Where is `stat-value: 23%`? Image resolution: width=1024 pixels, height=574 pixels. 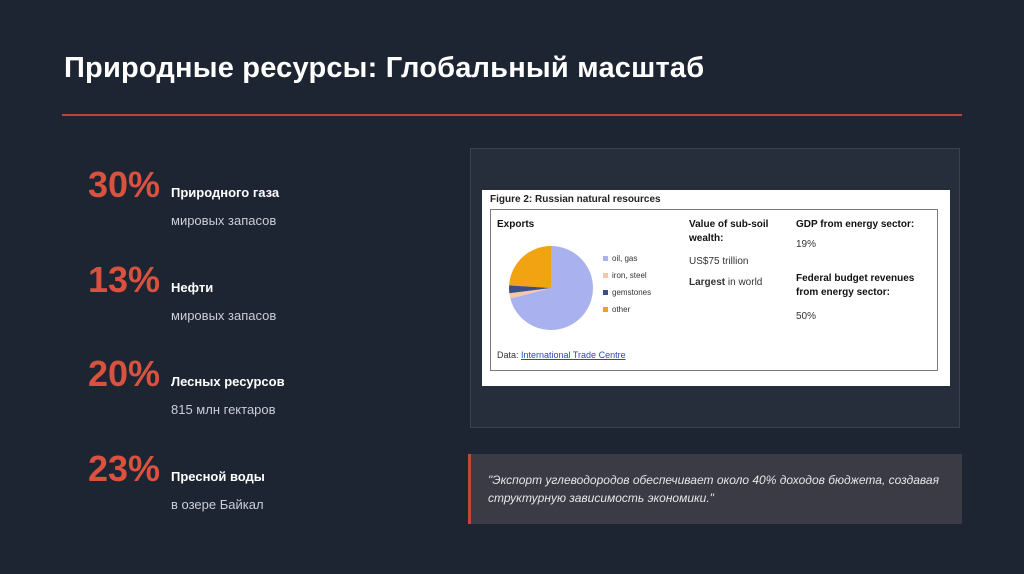 stat-value: 23% is located at coordinates (124, 468).